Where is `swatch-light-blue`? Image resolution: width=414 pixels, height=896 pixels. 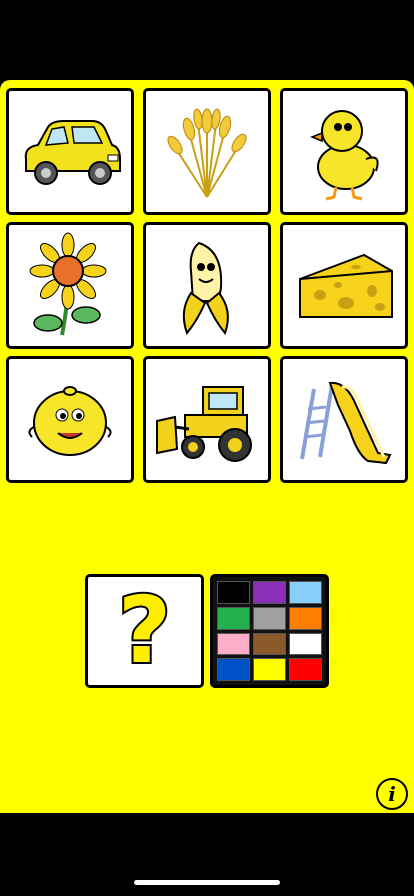
swatch-light-blue is located at coordinates (305, 592).